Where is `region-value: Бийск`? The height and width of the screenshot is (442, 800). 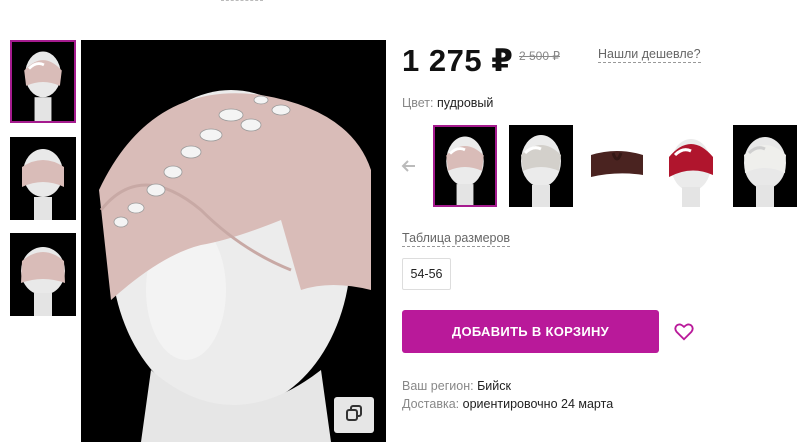 region-value: Бийск is located at coordinates (494, 386).